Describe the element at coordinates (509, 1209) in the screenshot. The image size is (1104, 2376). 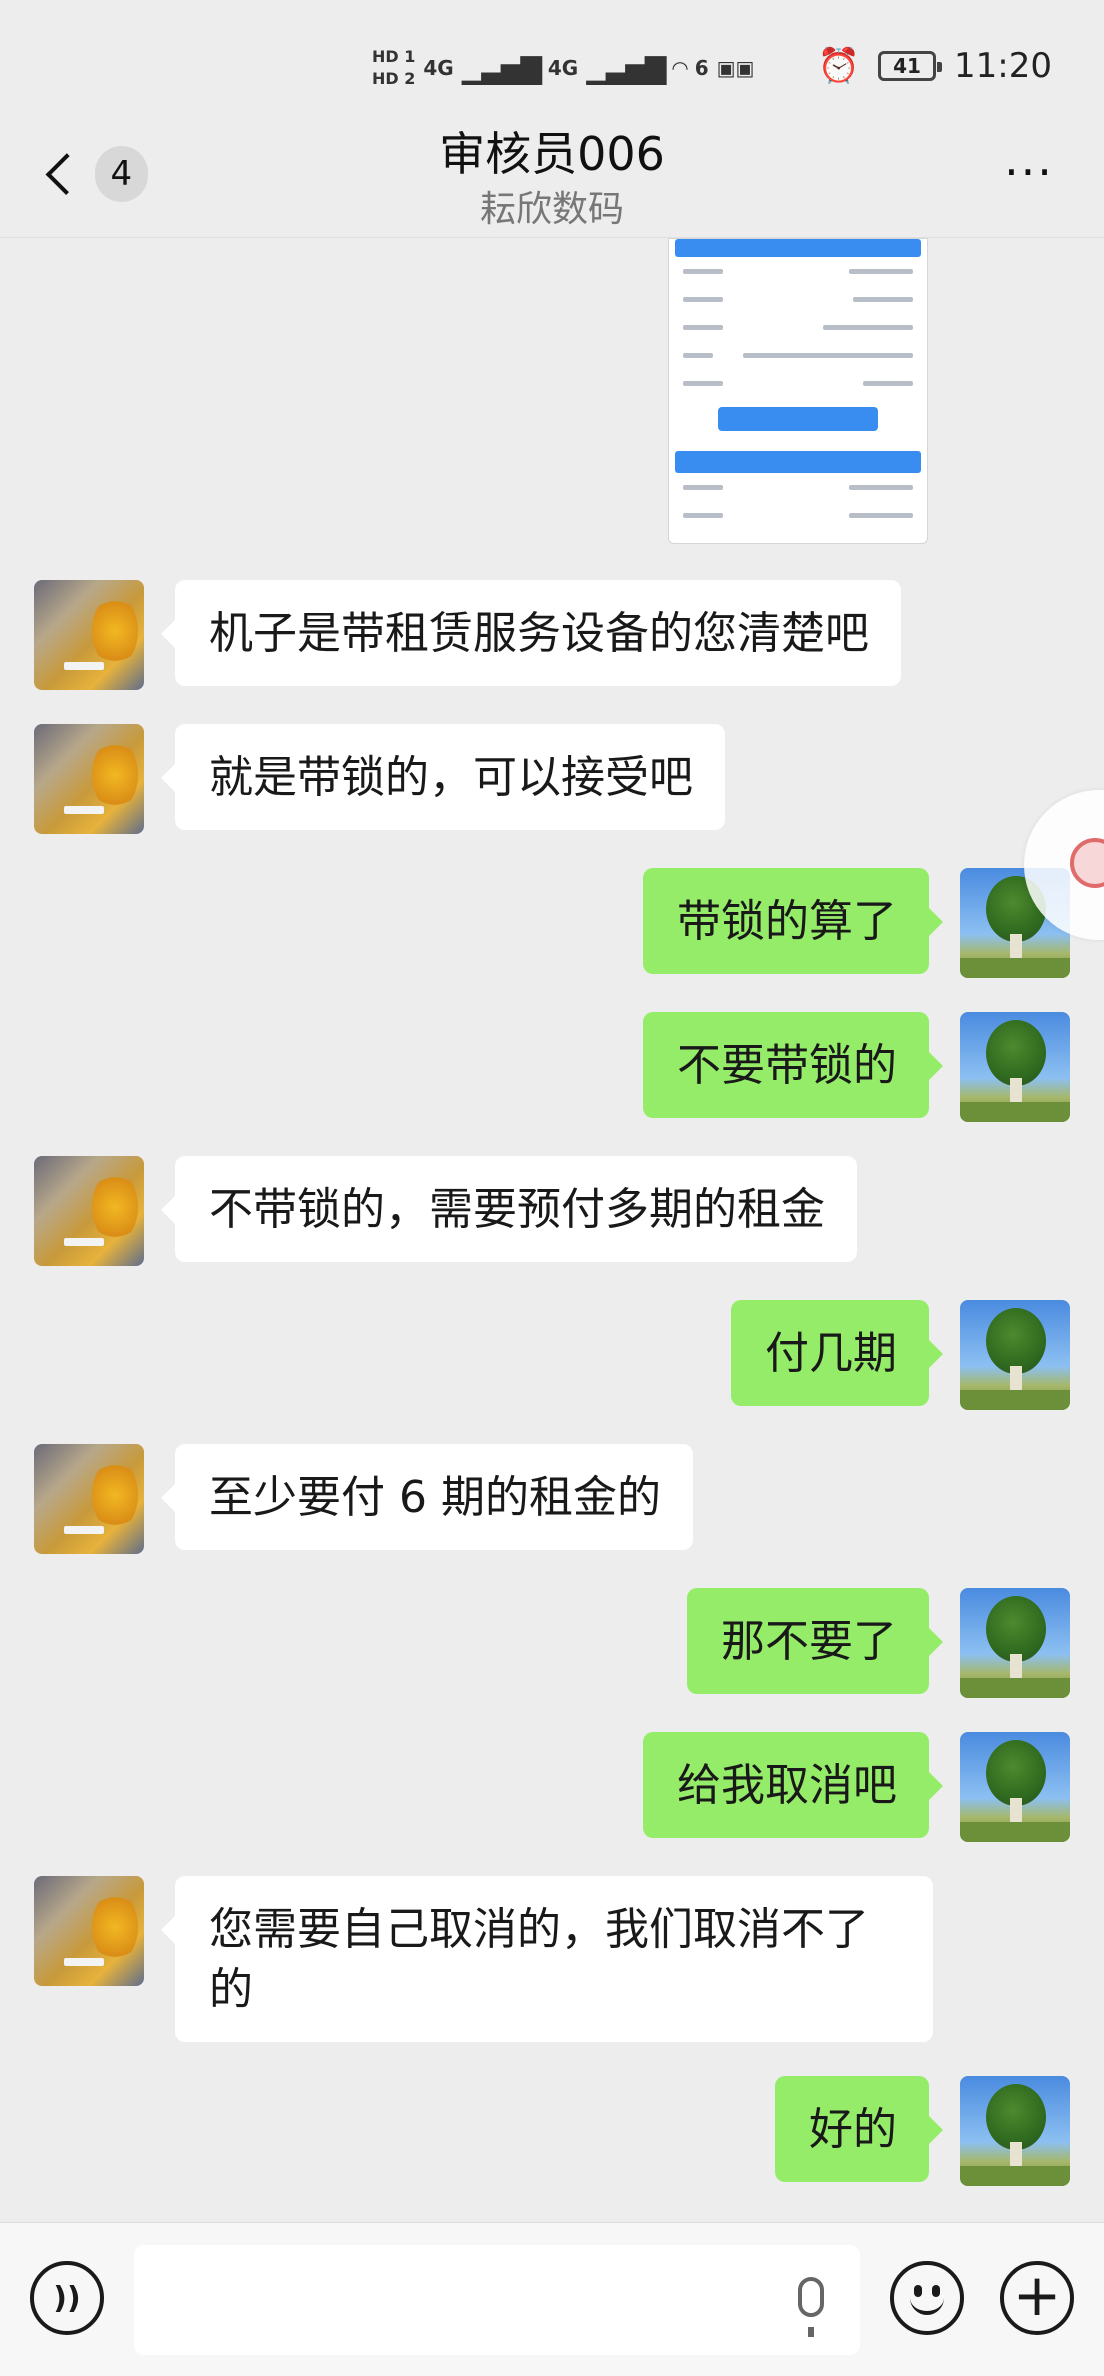
I see `message-bubble-received: 不带锁的，需要预付多期的租金` at that location.